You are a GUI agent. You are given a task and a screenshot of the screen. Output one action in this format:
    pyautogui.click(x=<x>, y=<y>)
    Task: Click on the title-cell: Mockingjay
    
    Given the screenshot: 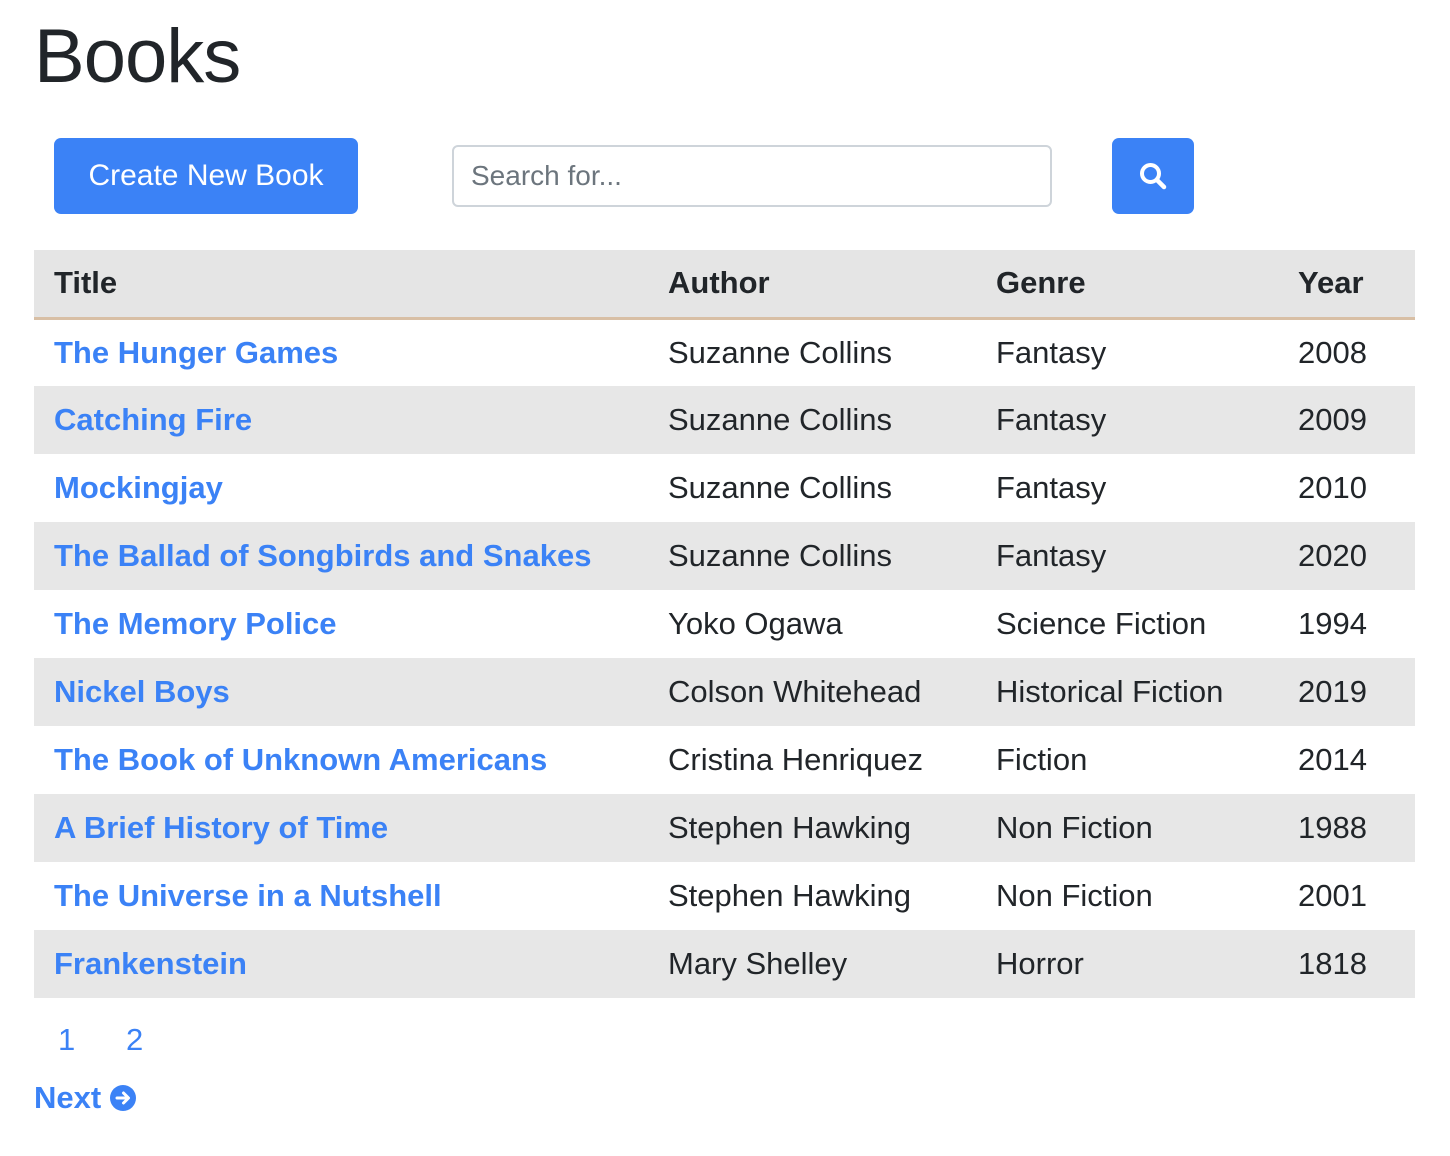 What is the action you would take?
    pyautogui.click(x=341, y=488)
    